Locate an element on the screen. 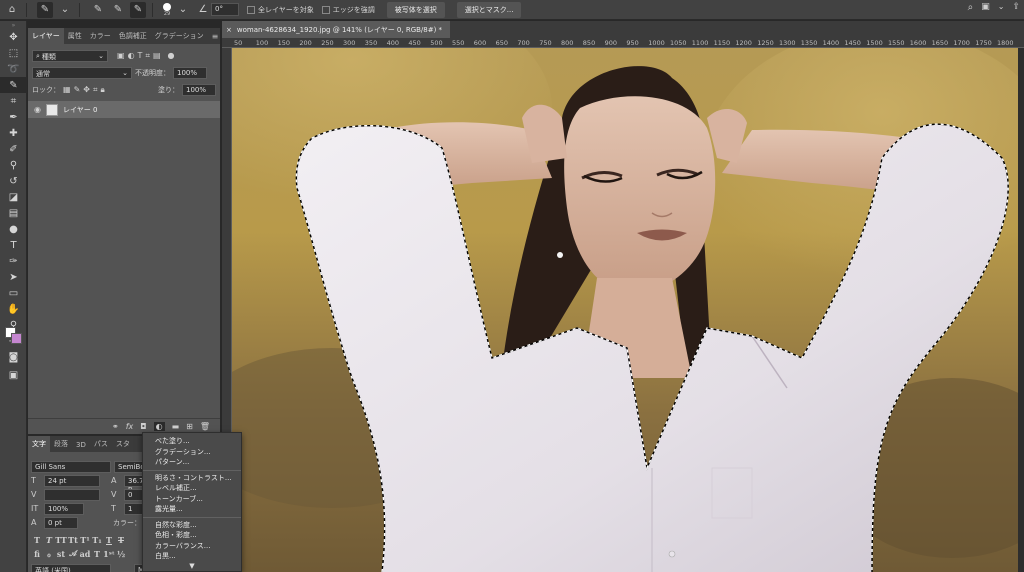 The width and height of the screenshot is (1024, 572). opacity-field: 100% is located at coordinates (190, 72).